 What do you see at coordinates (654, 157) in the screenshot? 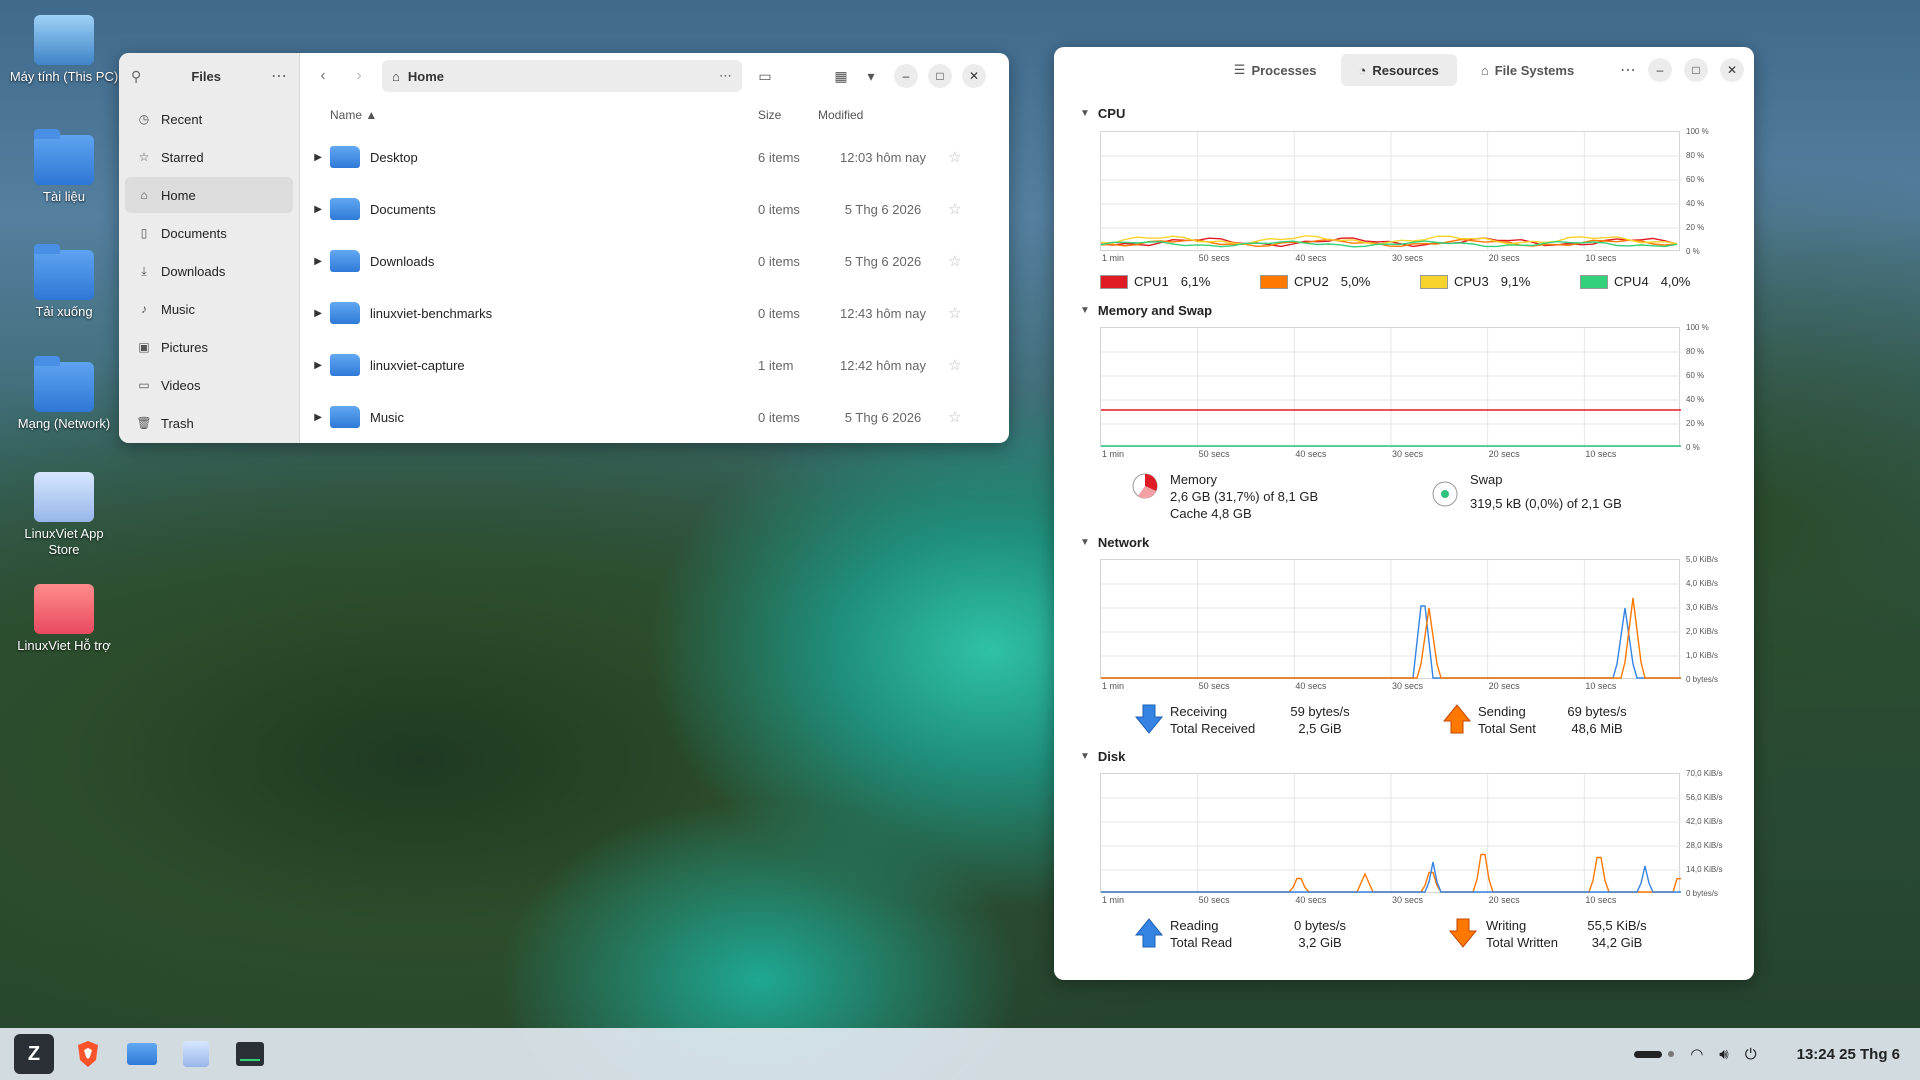
I see `file-row: ▶ Desktop 6 items 12:03 hôm nay ☆` at bounding box center [654, 157].